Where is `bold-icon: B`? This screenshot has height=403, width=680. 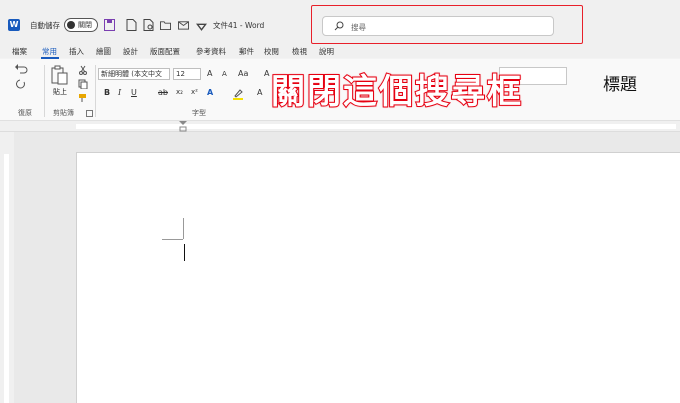 bold-icon: B is located at coordinates (107, 92).